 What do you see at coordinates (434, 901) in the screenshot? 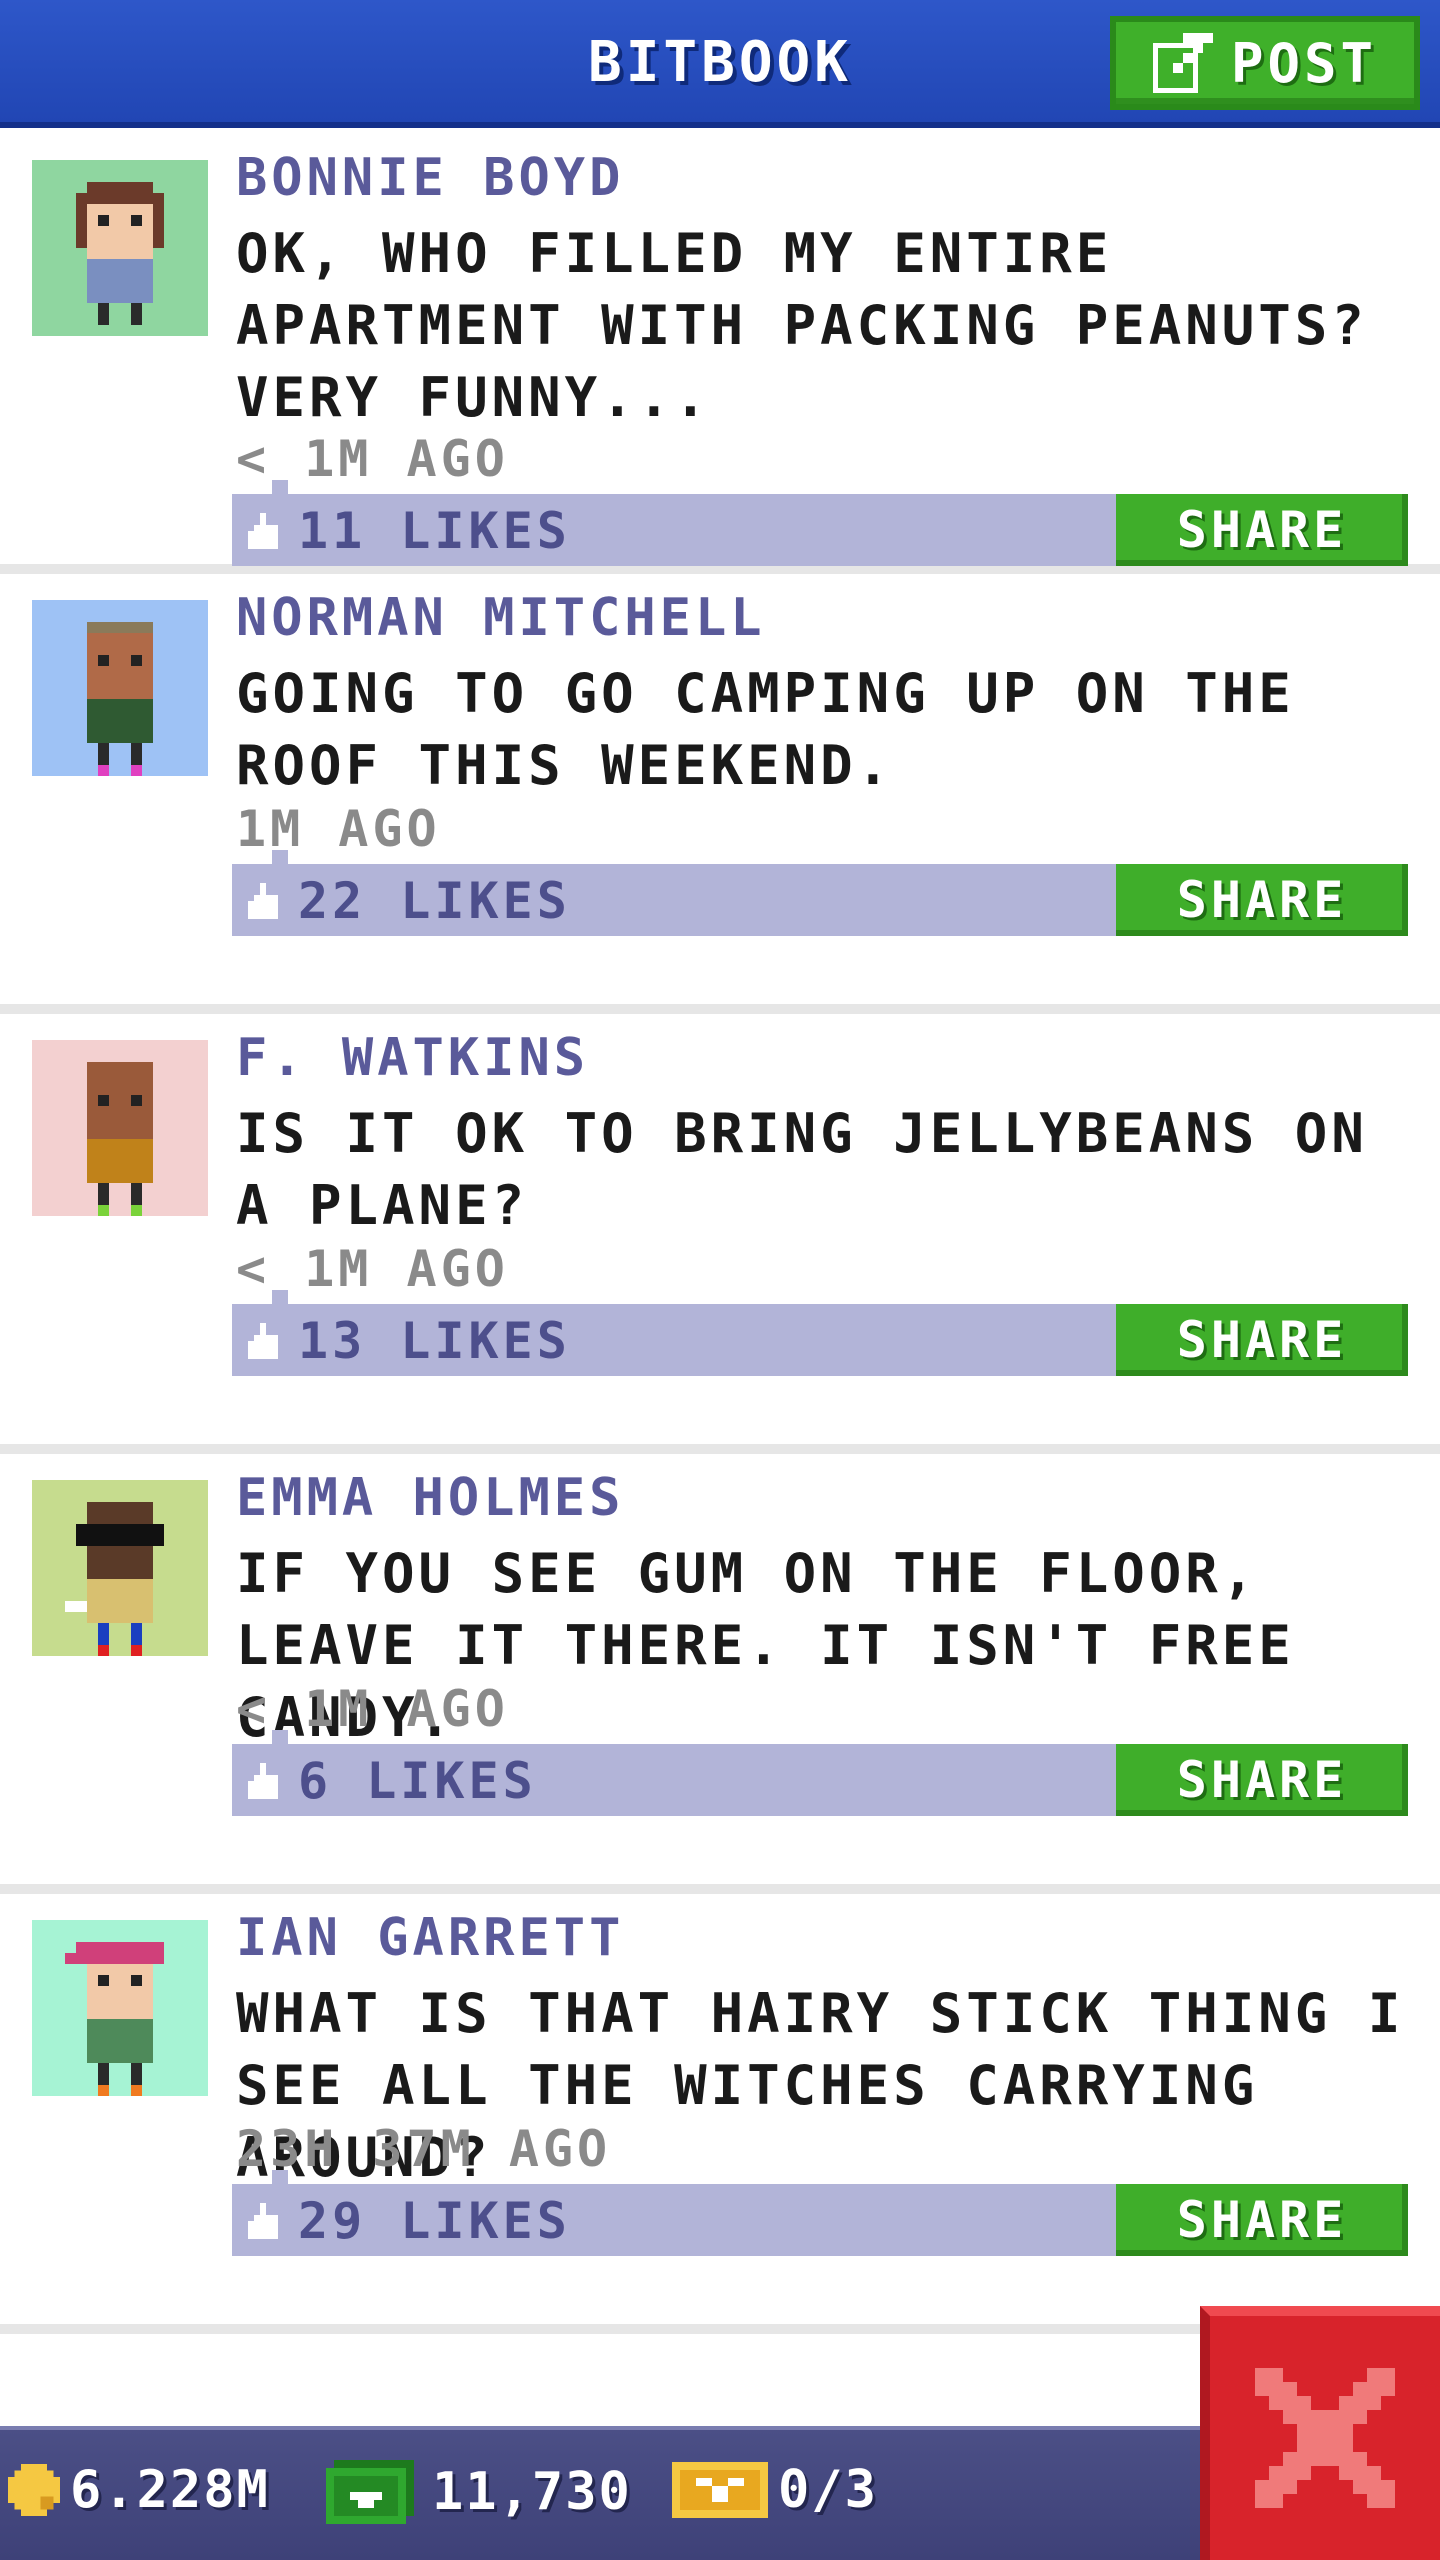
I see `likes-label: 22 LIKES` at bounding box center [434, 901].